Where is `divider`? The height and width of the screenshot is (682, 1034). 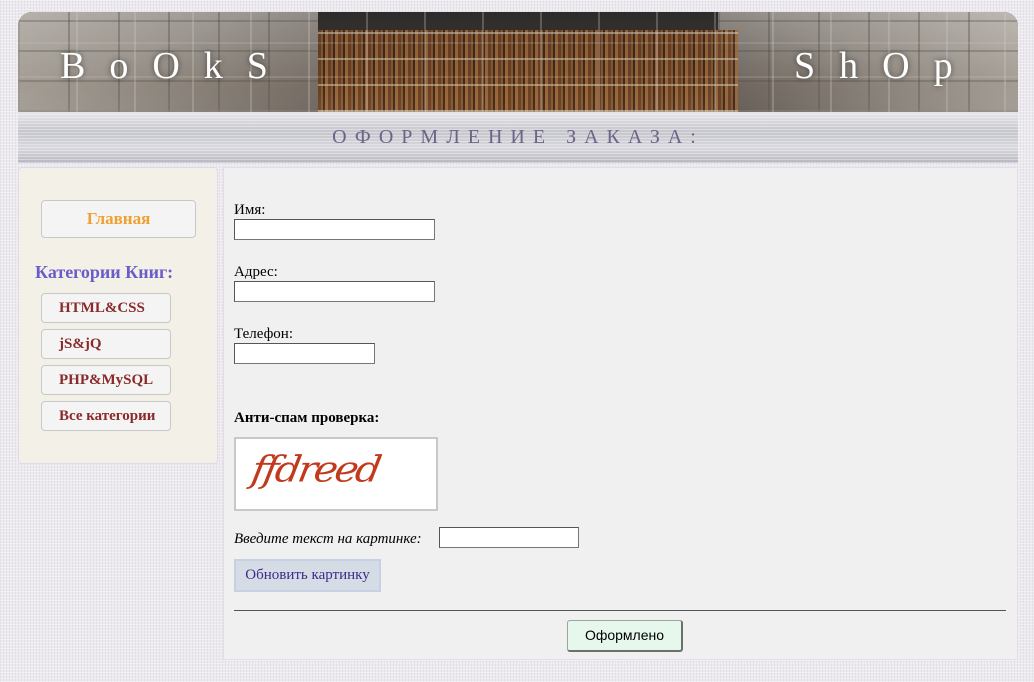
divider is located at coordinates (620, 610).